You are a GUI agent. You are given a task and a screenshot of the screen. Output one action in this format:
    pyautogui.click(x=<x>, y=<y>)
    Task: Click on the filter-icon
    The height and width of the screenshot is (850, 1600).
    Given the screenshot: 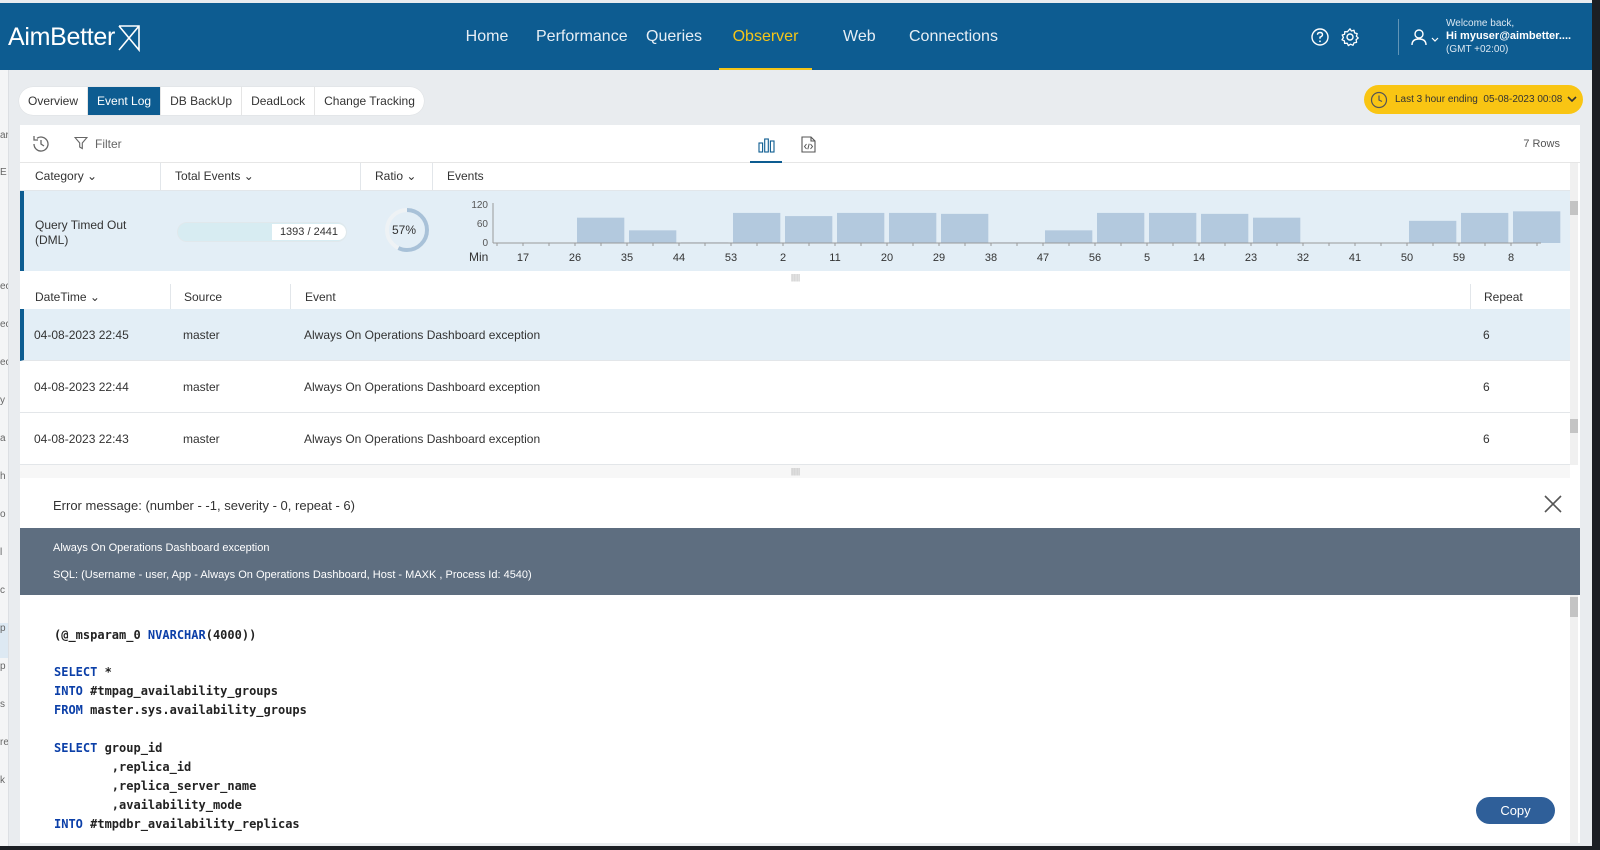 What is the action you would take?
    pyautogui.click(x=81, y=143)
    